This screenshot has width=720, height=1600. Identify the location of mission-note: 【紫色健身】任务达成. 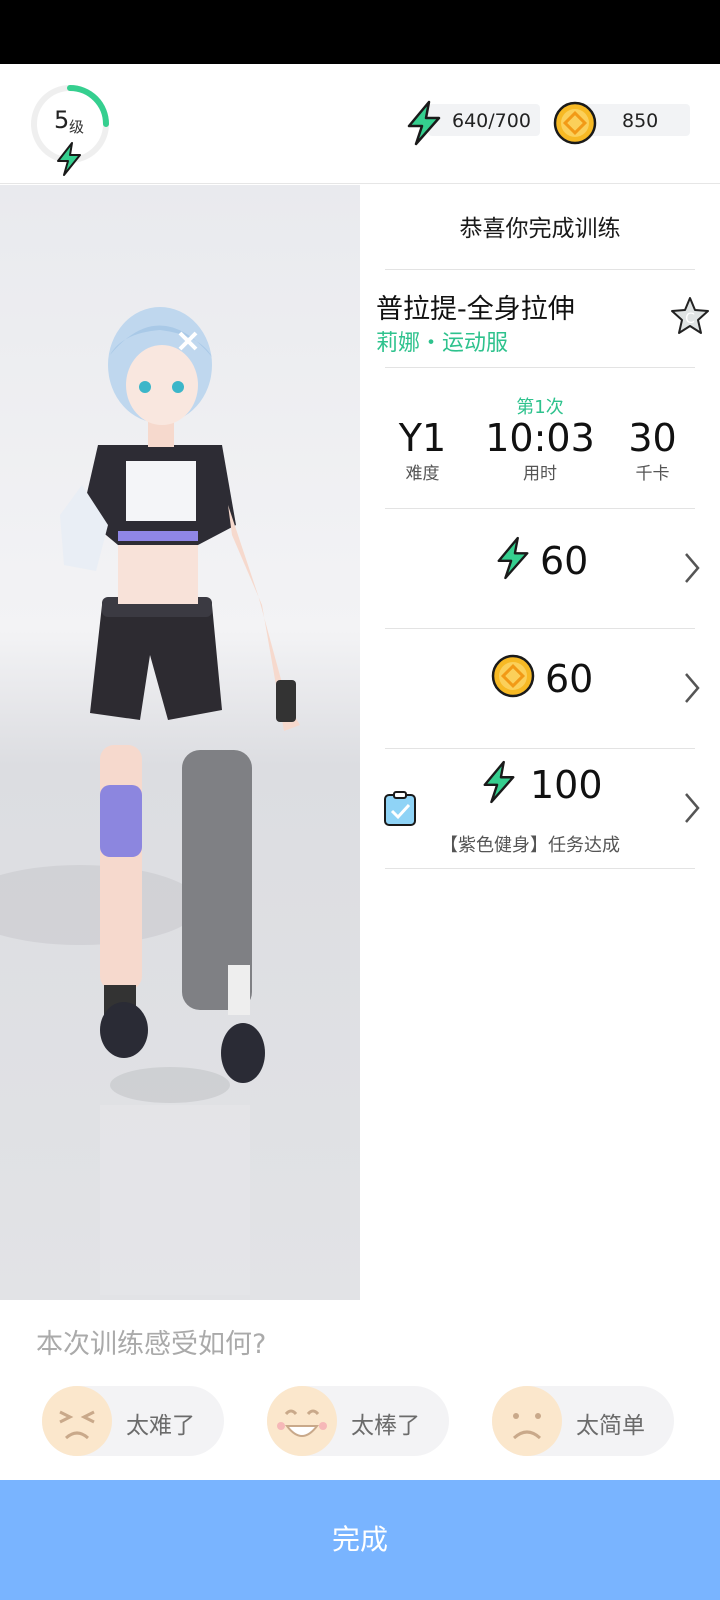
(530, 845).